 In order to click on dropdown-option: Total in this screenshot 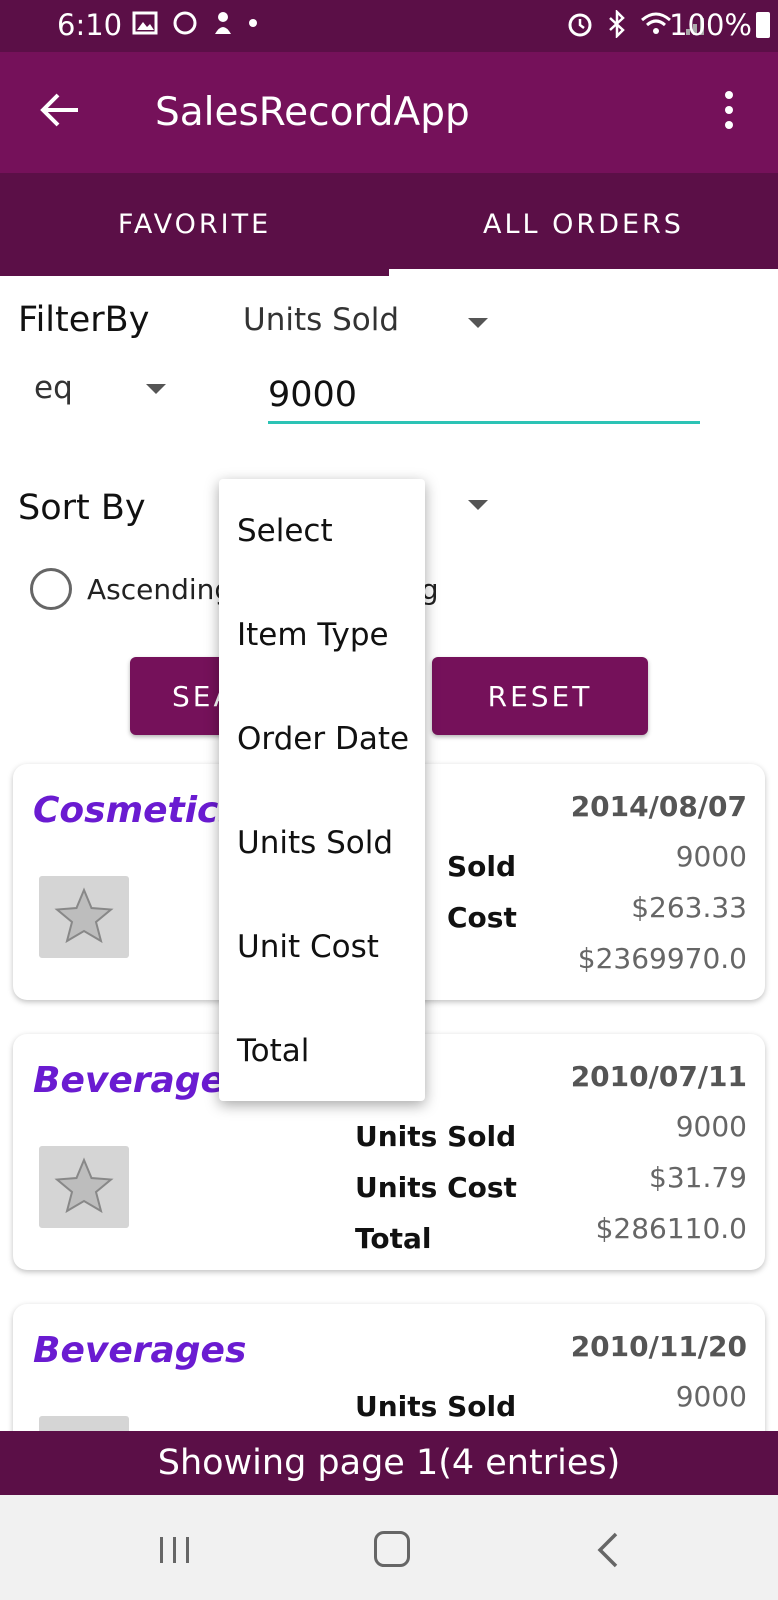, I will do `click(273, 1051)`.